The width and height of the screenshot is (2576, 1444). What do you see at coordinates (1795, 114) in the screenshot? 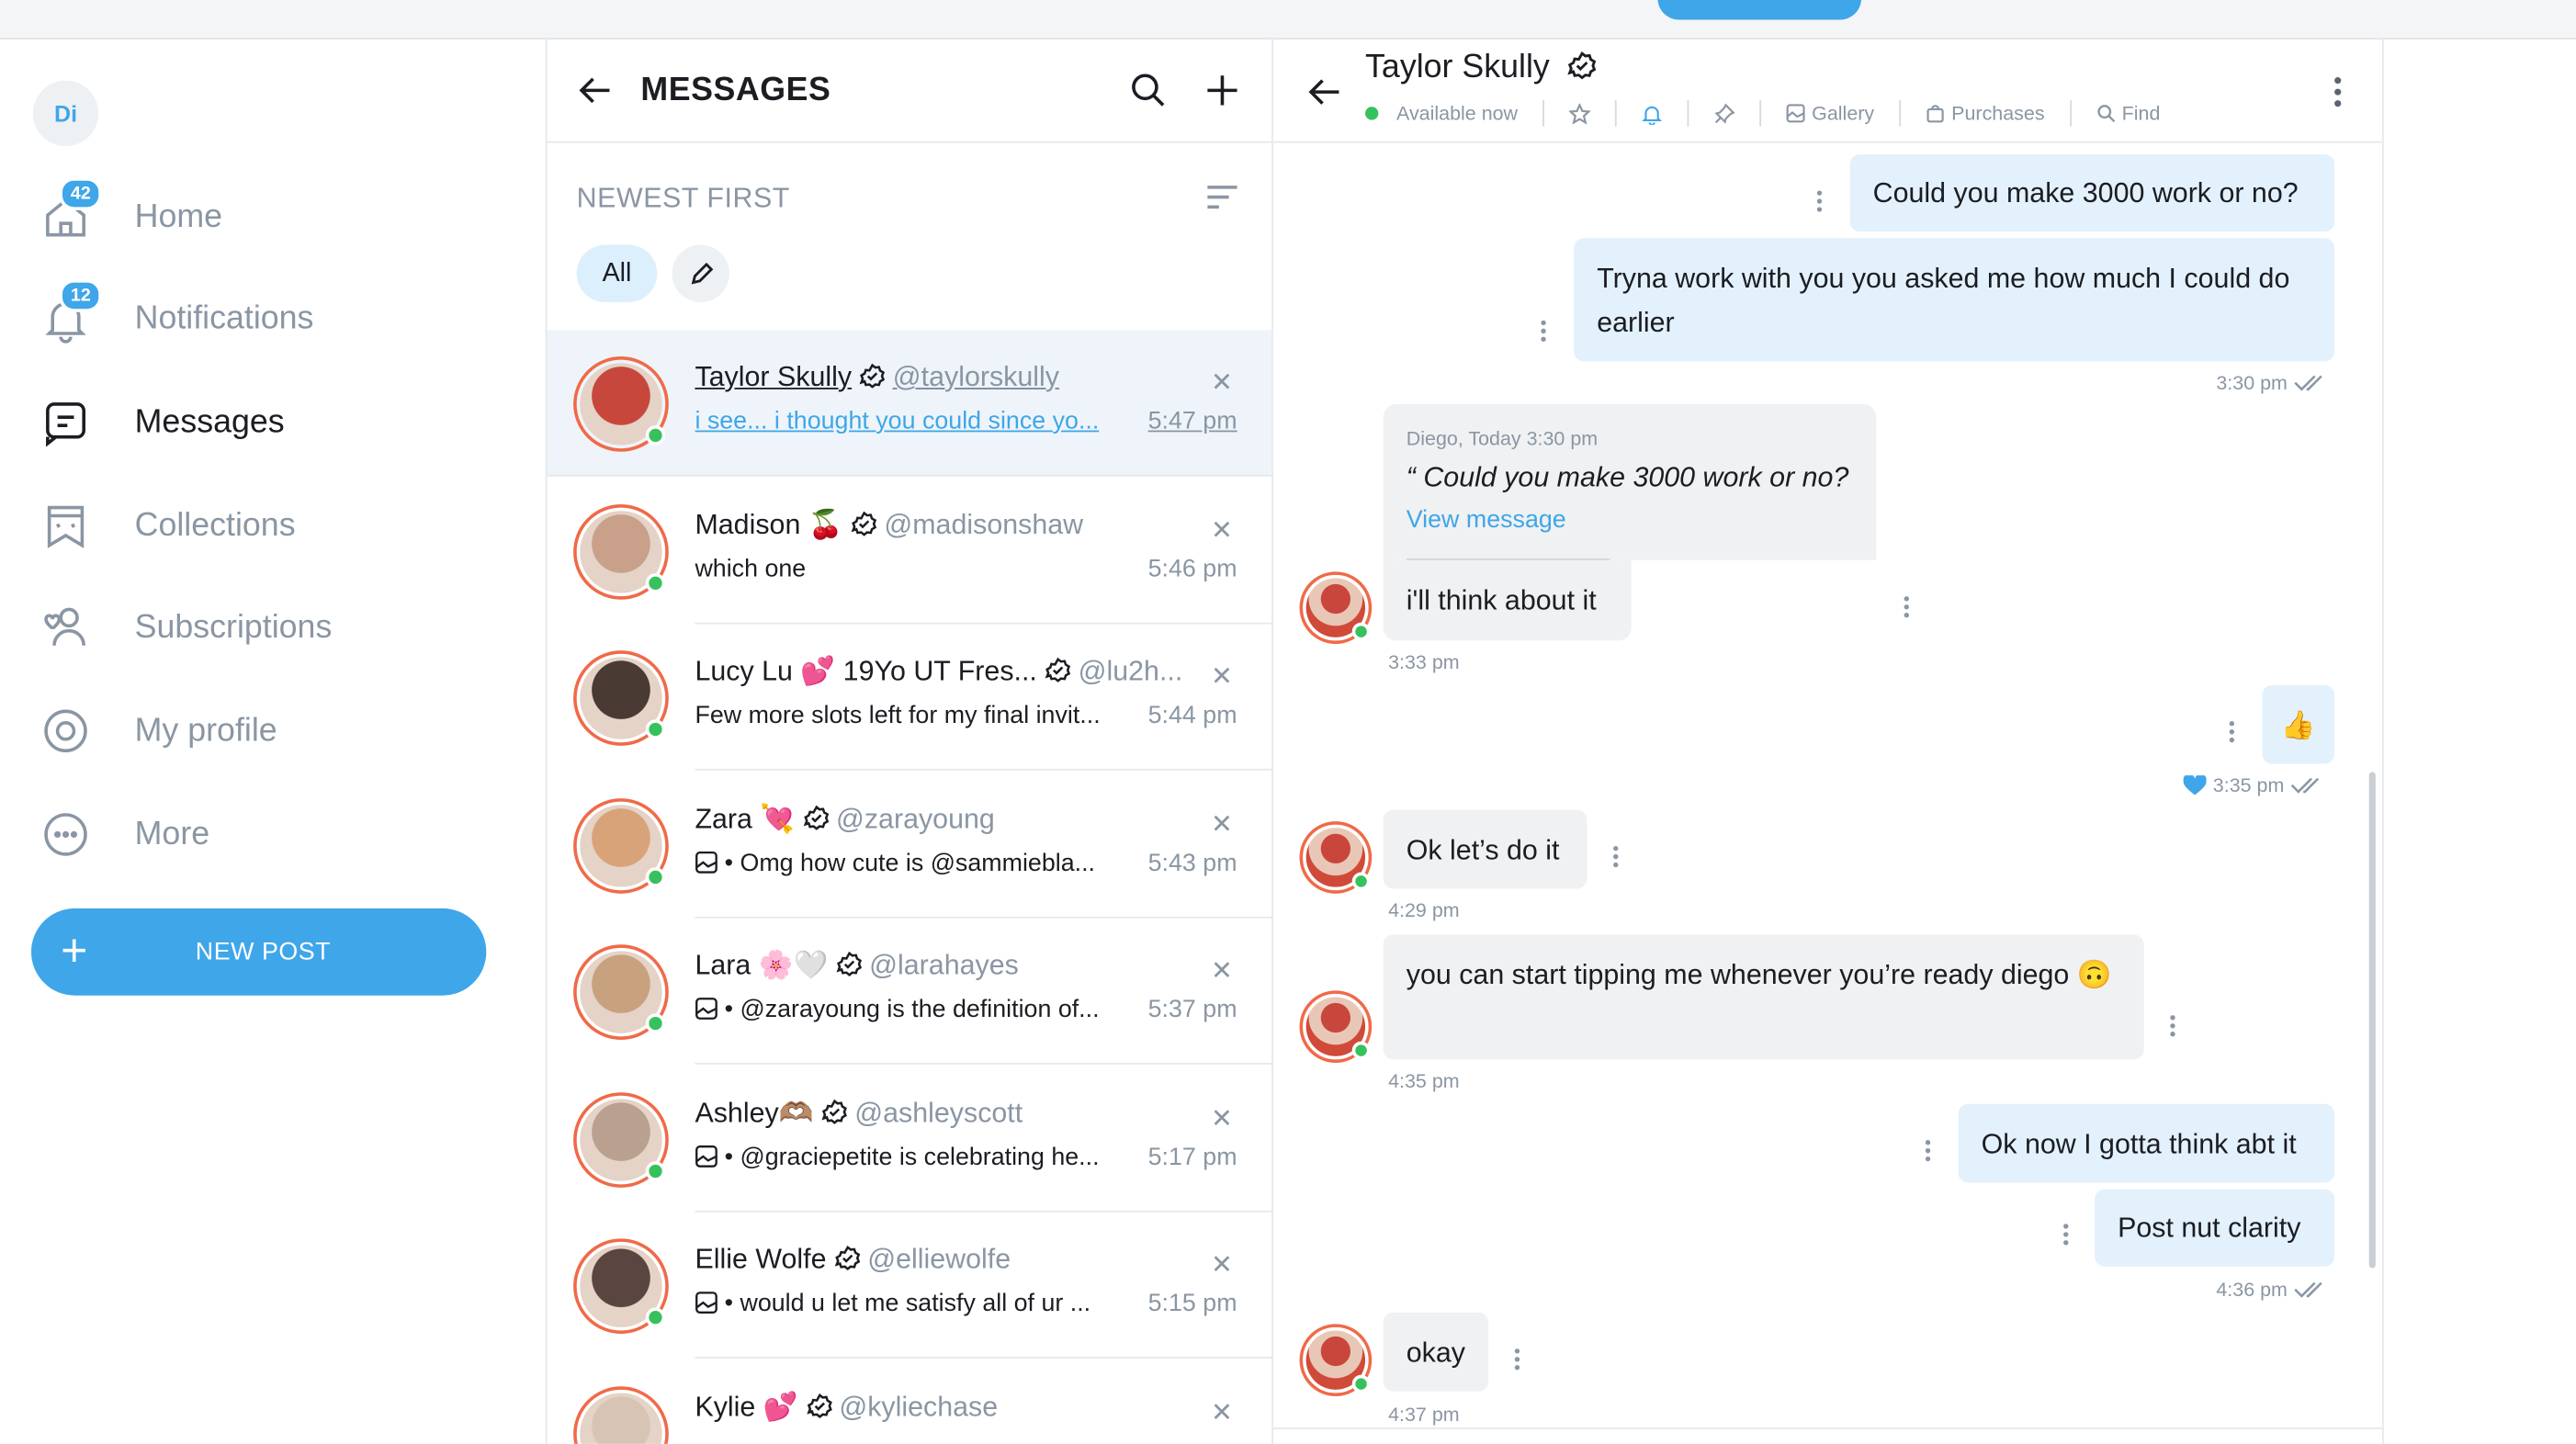
I see `gallery-icon` at bounding box center [1795, 114].